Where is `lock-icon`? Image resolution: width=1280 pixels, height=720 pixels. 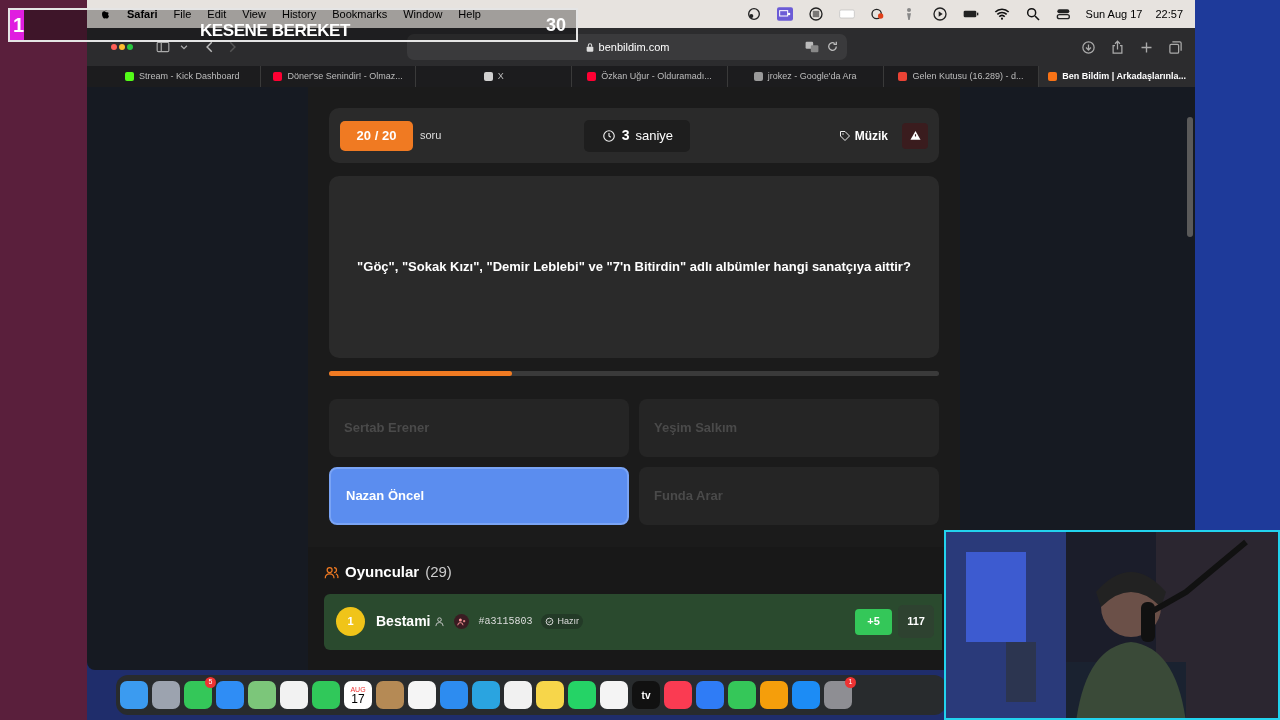
lock-icon is located at coordinates (589, 47).